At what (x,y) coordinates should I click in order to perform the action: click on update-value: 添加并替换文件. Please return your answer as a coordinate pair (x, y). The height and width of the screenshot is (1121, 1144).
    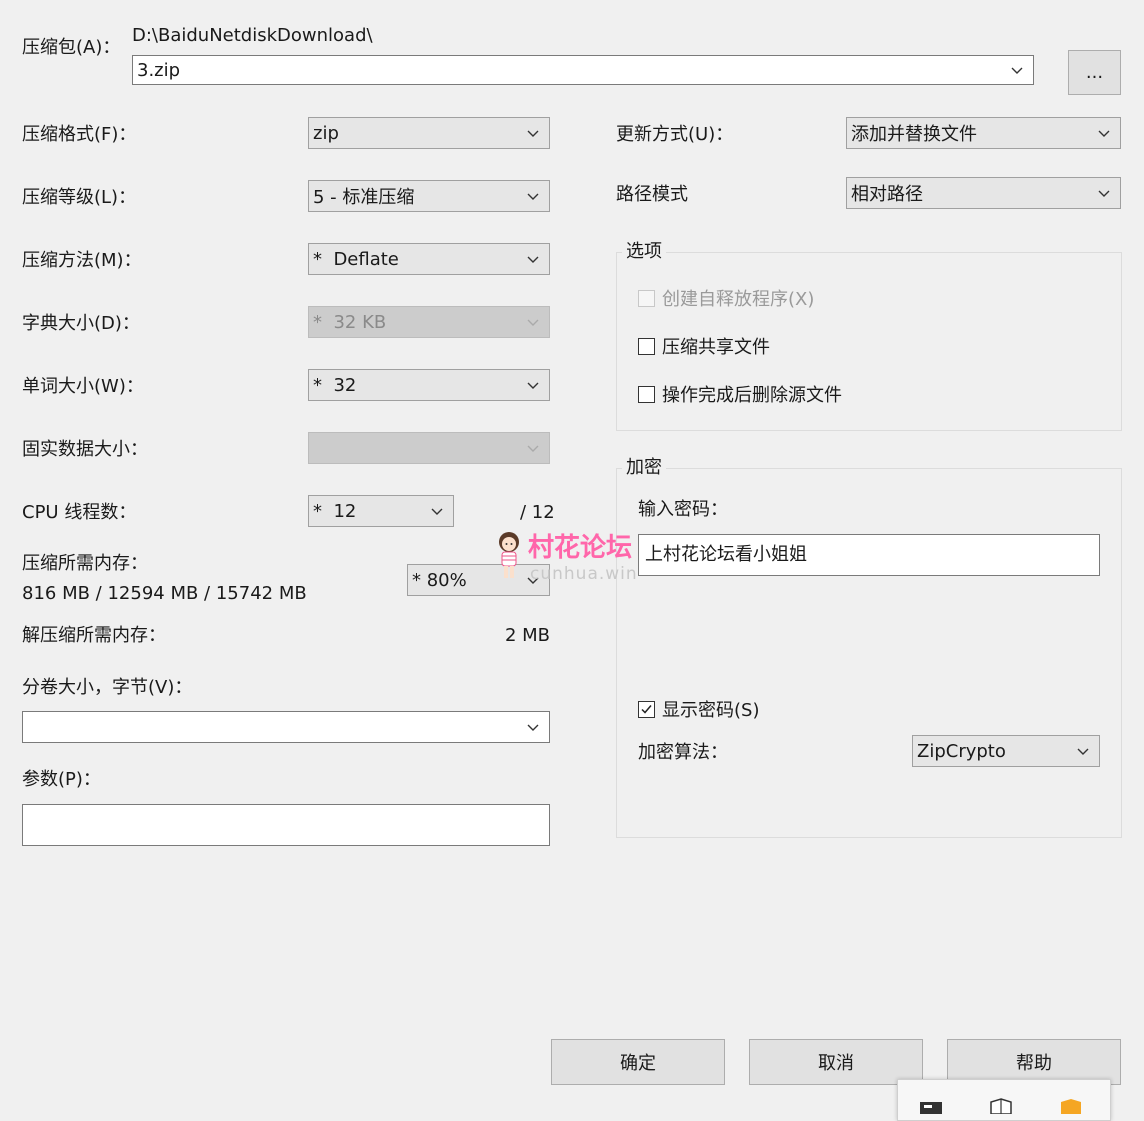
    Looking at the image, I should click on (914, 134).